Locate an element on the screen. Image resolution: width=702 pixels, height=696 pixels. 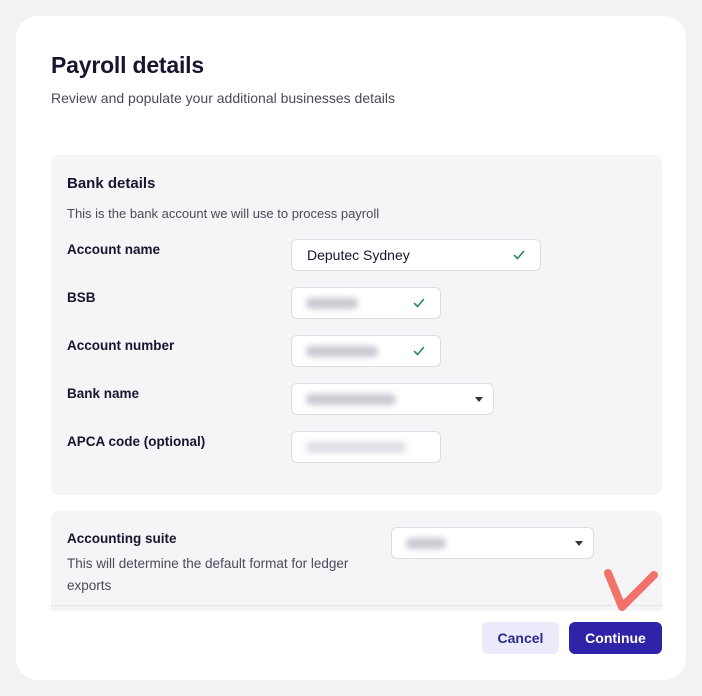
bank-name-select is located at coordinates (392, 399).